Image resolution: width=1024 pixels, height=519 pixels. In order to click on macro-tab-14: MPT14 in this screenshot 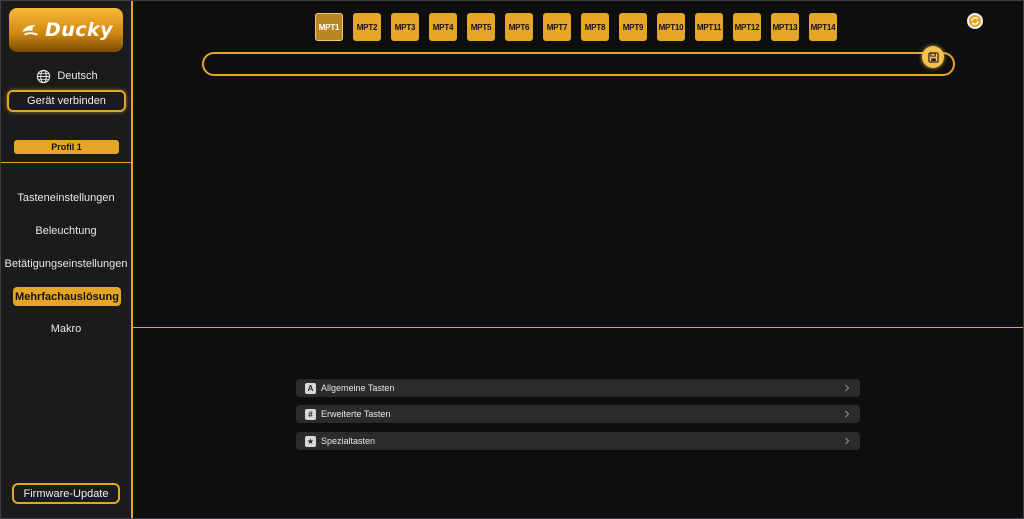, I will do `click(823, 27)`.